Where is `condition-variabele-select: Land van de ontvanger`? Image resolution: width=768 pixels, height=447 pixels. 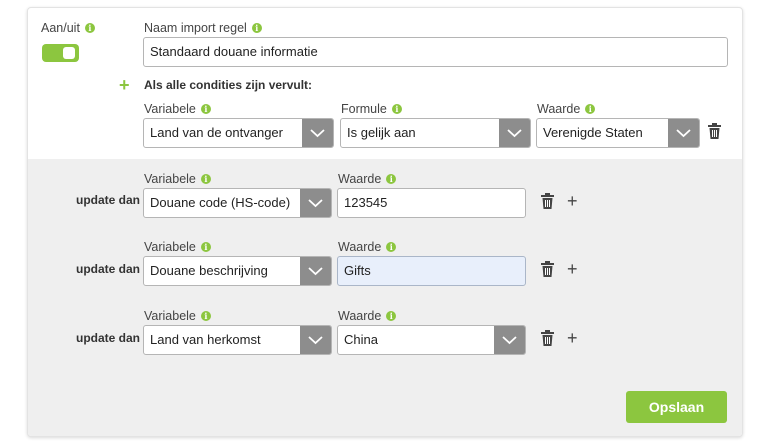
condition-variabele-select: Land van de ontvanger is located at coordinates (238, 133).